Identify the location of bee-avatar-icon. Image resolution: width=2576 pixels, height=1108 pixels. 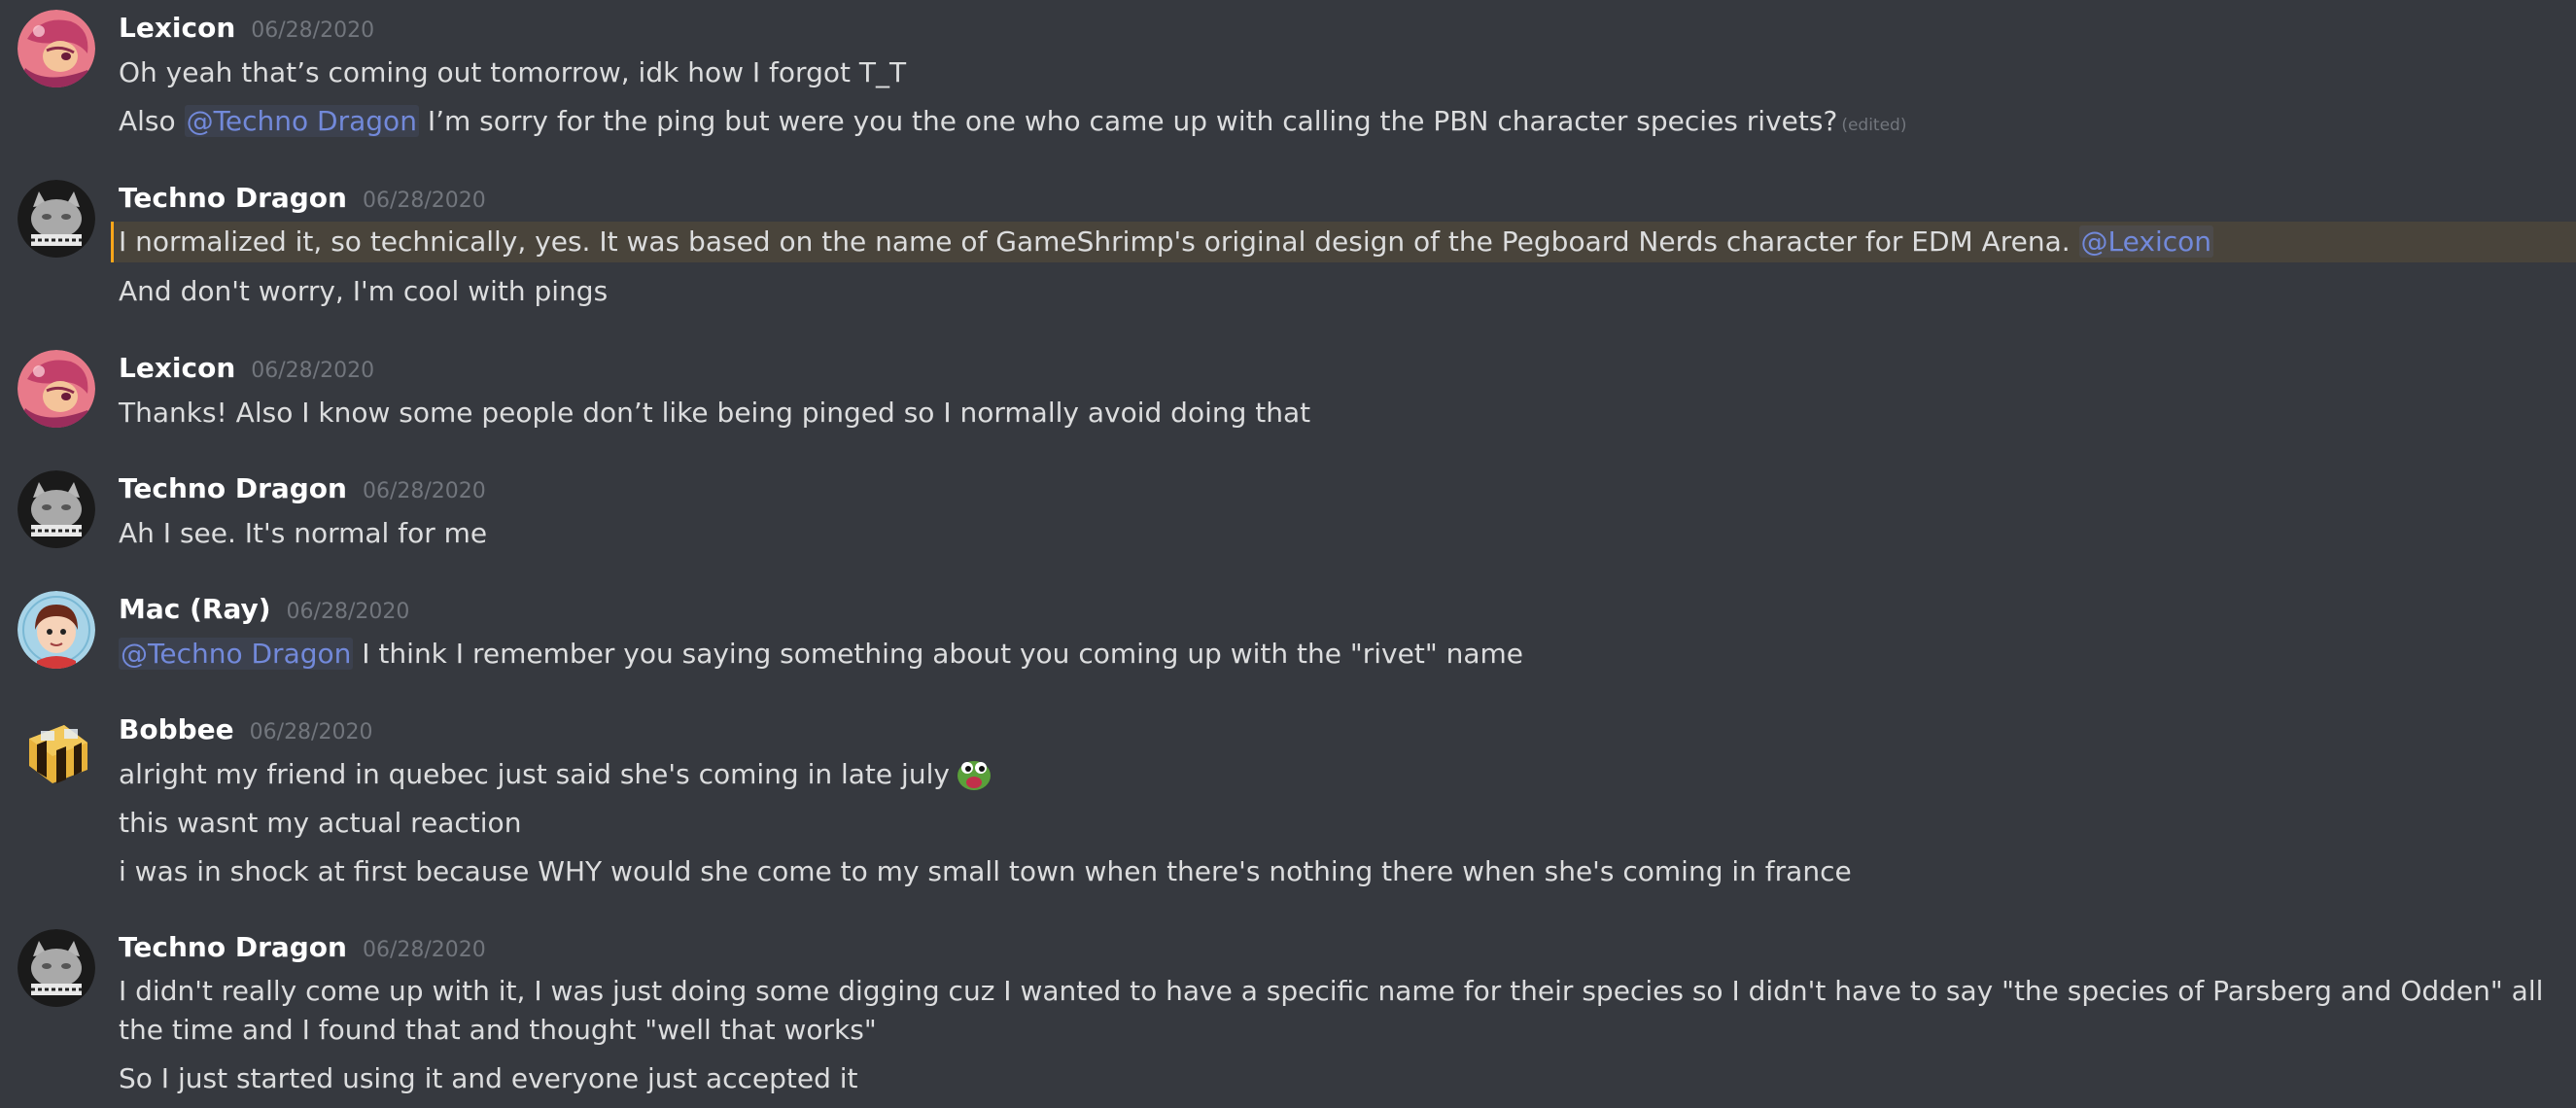
(56, 750).